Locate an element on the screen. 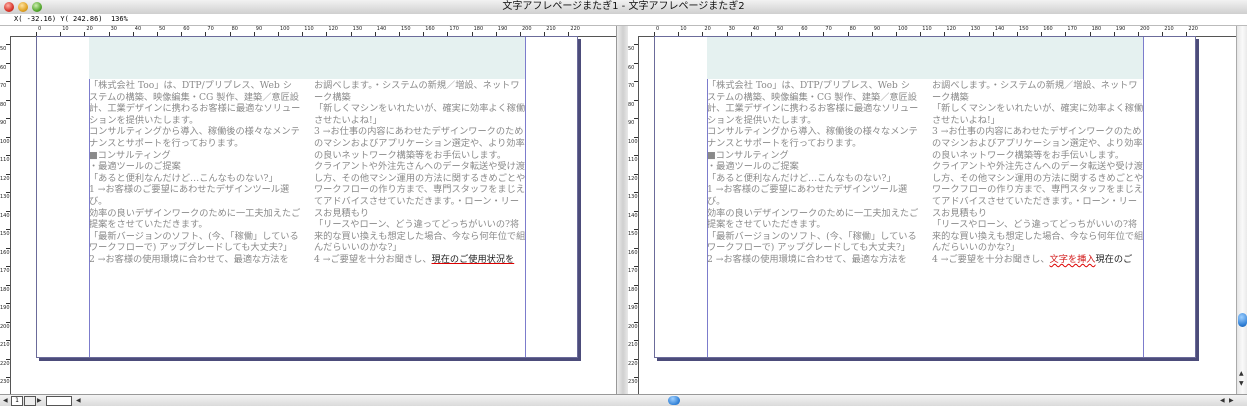 The width and height of the screenshot is (1247, 406). text-run: 4 →ご要望を十分お聞きし、 is located at coordinates (991, 259).